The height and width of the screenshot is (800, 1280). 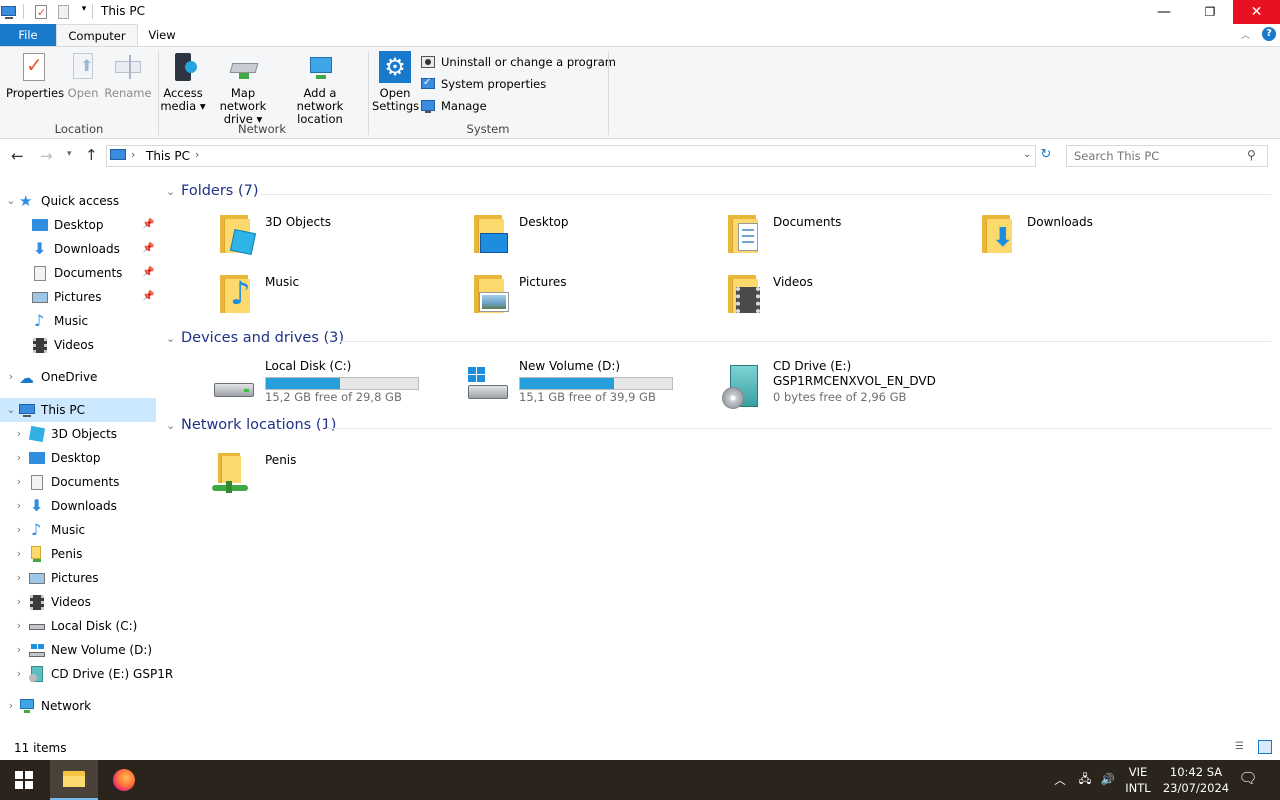 What do you see at coordinates (788, 235) in the screenshot?
I see `folder-documents: Documents` at bounding box center [788, 235].